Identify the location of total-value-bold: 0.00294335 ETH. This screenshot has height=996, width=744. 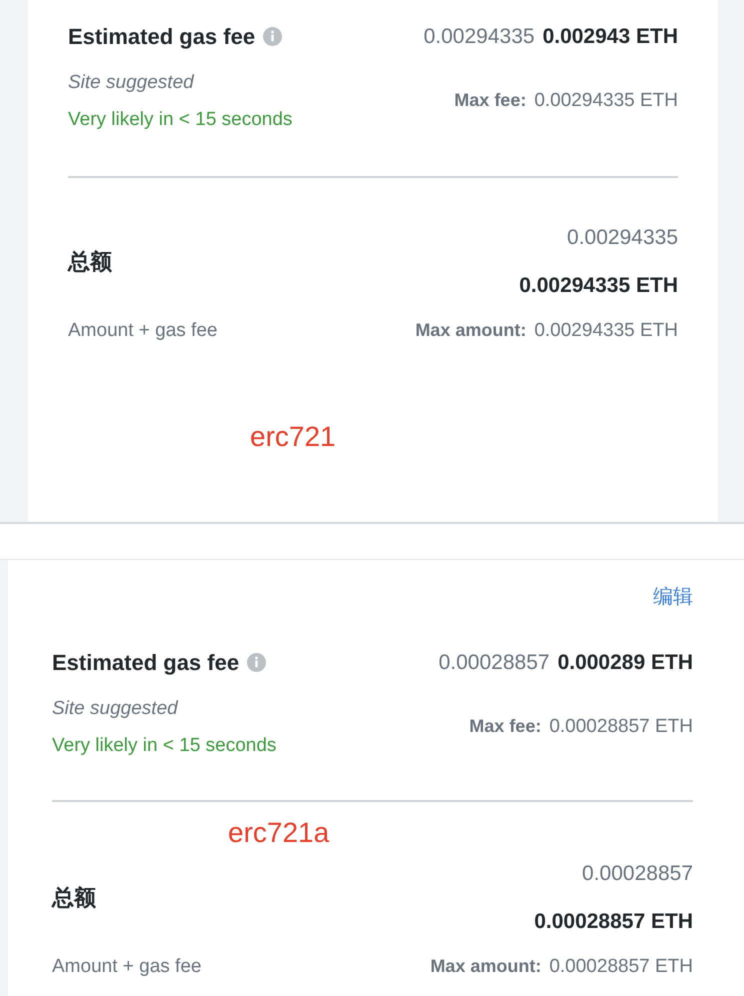
(598, 285).